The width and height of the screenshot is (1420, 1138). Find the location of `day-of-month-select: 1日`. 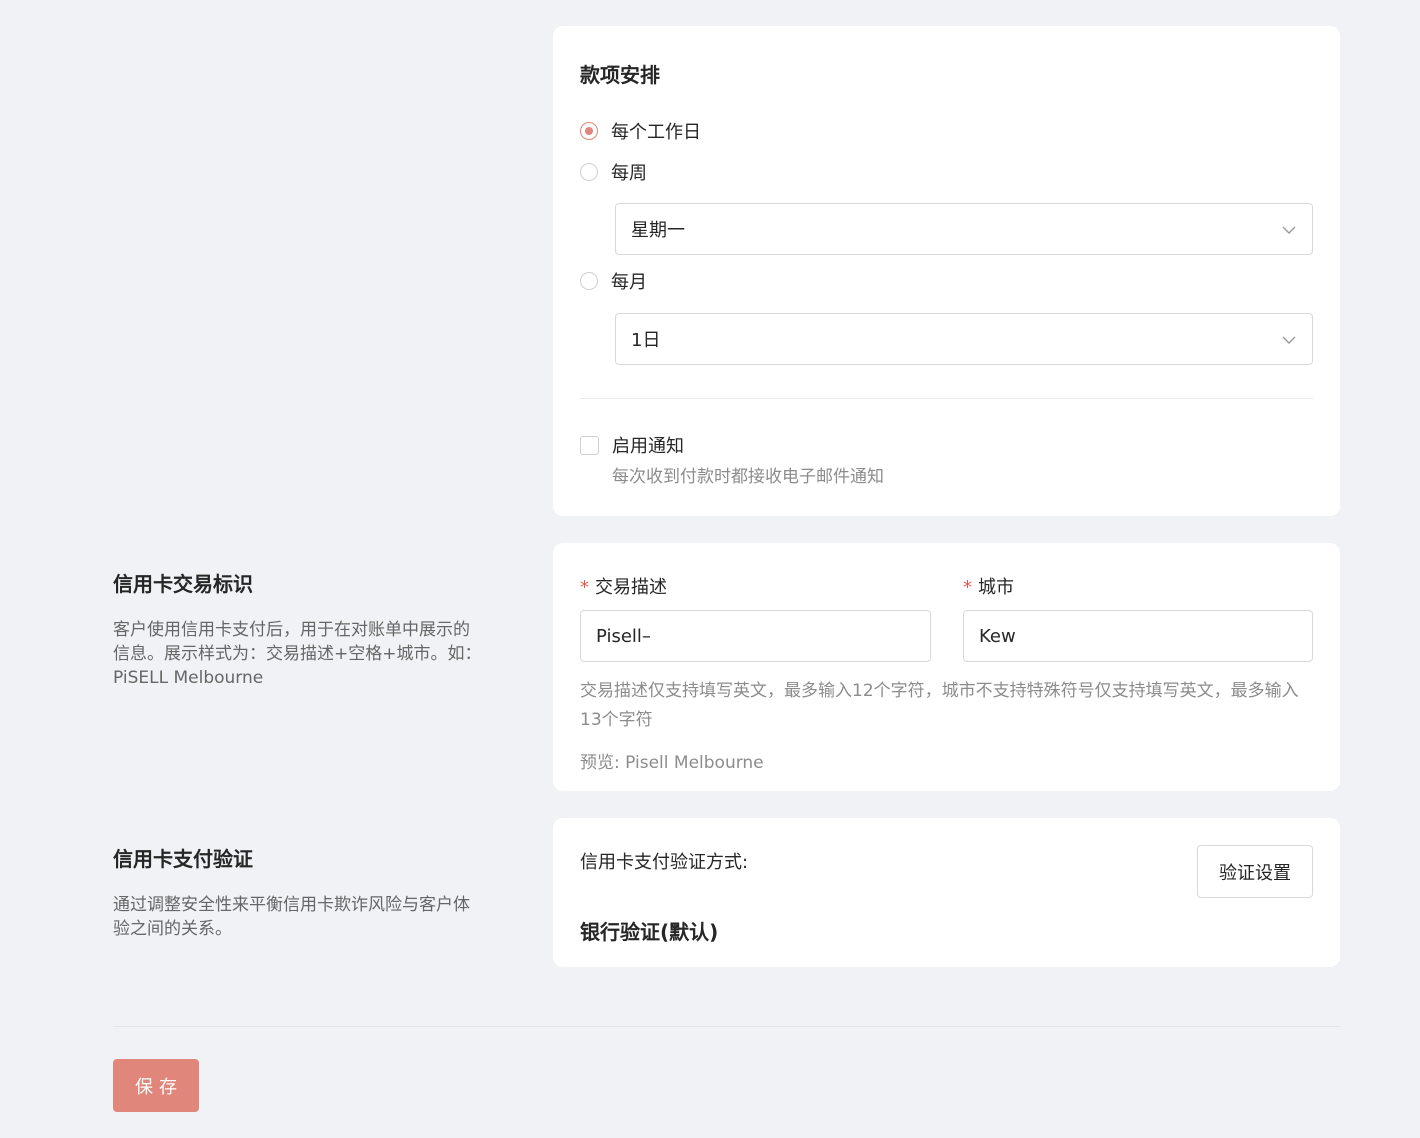

day-of-month-select: 1日 is located at coordinates (964, 339).